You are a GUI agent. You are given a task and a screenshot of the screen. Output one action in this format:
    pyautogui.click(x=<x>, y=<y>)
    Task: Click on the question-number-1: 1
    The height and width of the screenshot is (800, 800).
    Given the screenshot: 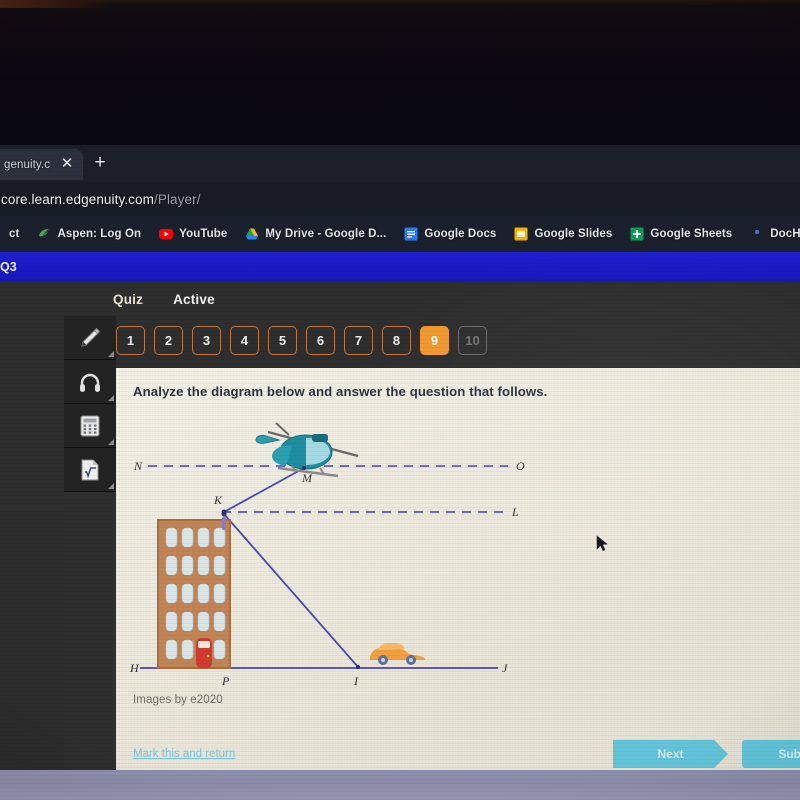 What is the action you would take?
    pyautogui.click(x=130, y=340)
    